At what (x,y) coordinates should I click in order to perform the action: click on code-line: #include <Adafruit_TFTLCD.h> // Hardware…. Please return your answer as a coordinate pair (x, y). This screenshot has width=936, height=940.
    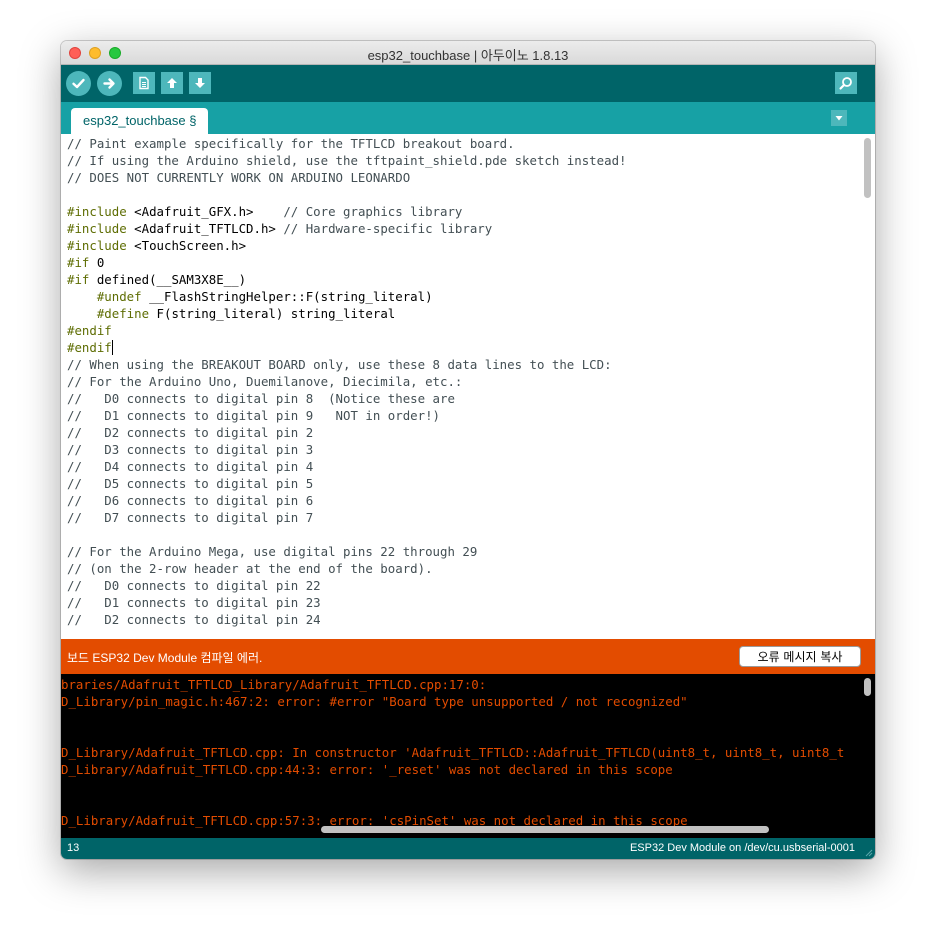
    Looking at the image, I should click on (279, 228).